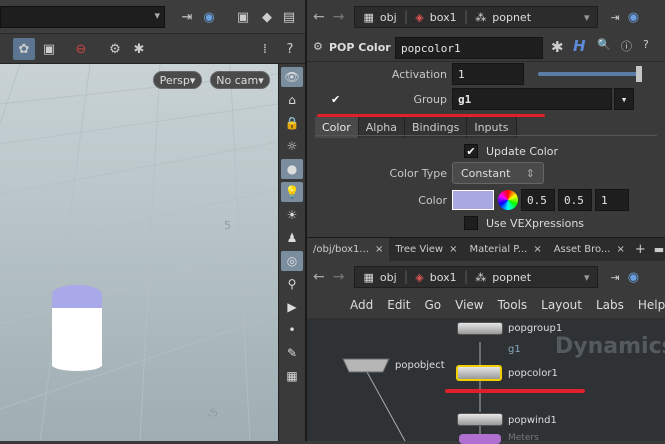 The width and height of the screenshot is (665, 444). Describe the element at coordinates (174, 80) in the screenshot. I see `persp-label: Persp` at that location.